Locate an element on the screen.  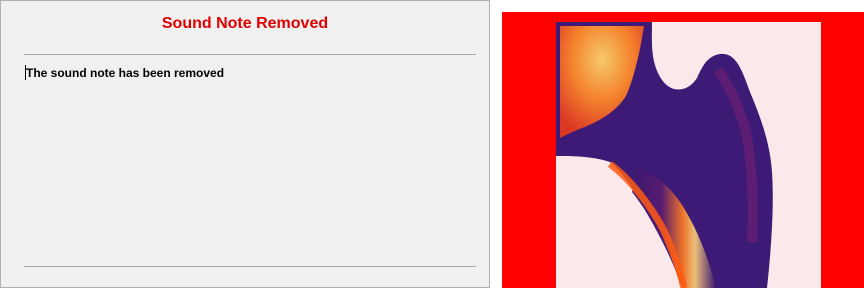
dialog-title: Sound Note Removed is located at coordinates (245, 23).